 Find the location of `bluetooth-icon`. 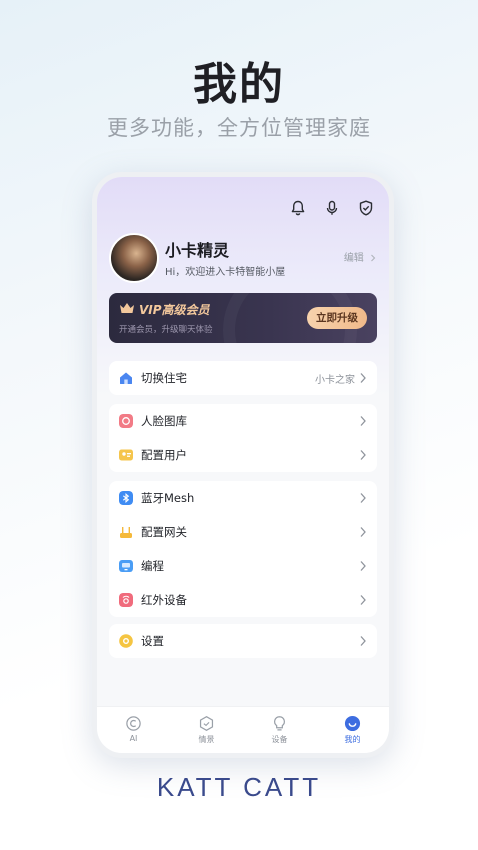

bluetooth-icon is located at coordinates (126, 498).